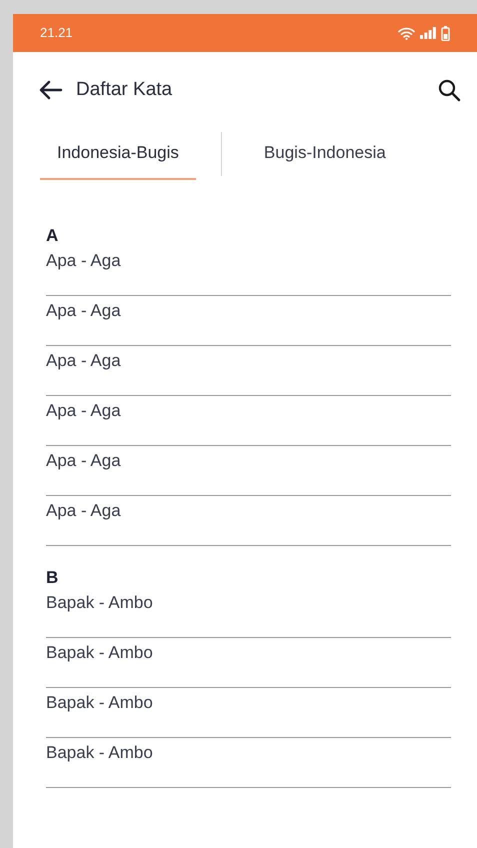  Describe the element at coordinates (406, 33) in the screenshot. I see `wifi-icon` at that location.